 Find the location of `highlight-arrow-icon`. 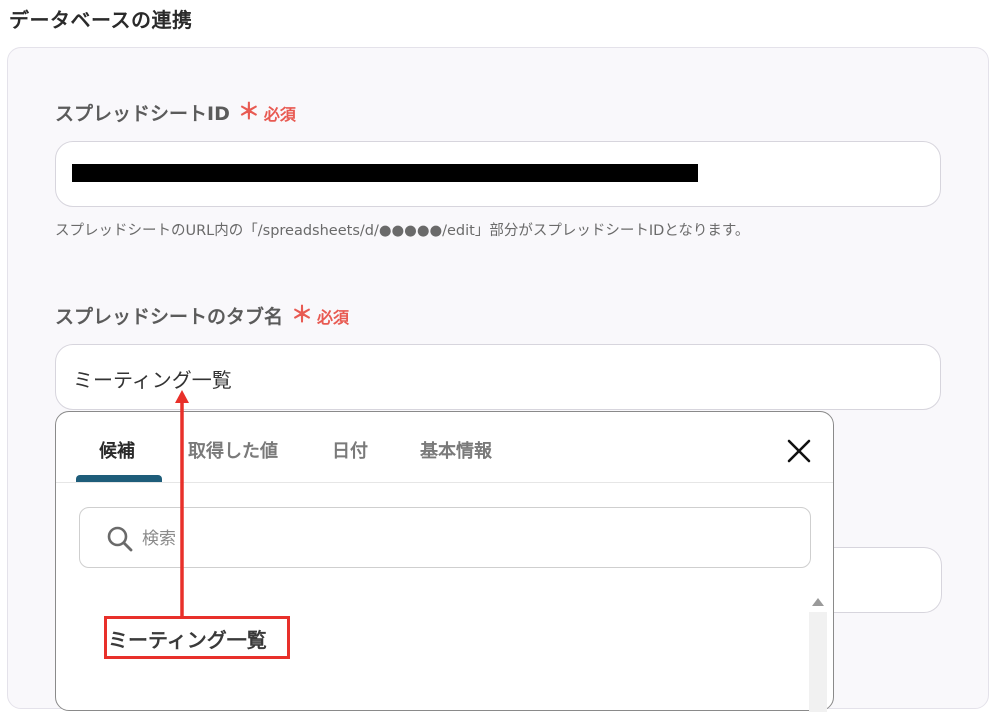

highlight-arrow-icon is located at coordinates (182, 504).